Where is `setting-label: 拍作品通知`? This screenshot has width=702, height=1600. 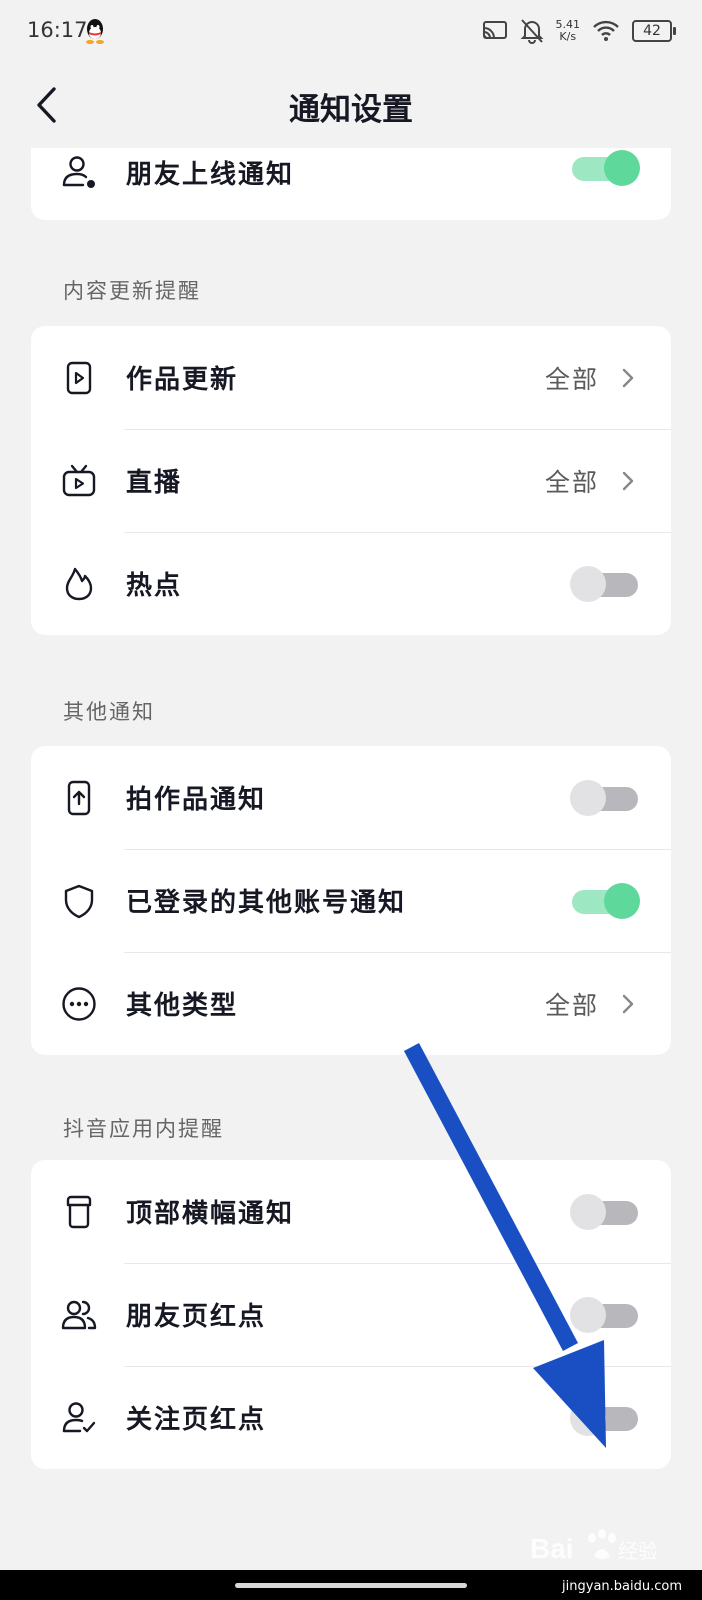
setting-label: 拍作品通知 is located at coordinates (196, 800).